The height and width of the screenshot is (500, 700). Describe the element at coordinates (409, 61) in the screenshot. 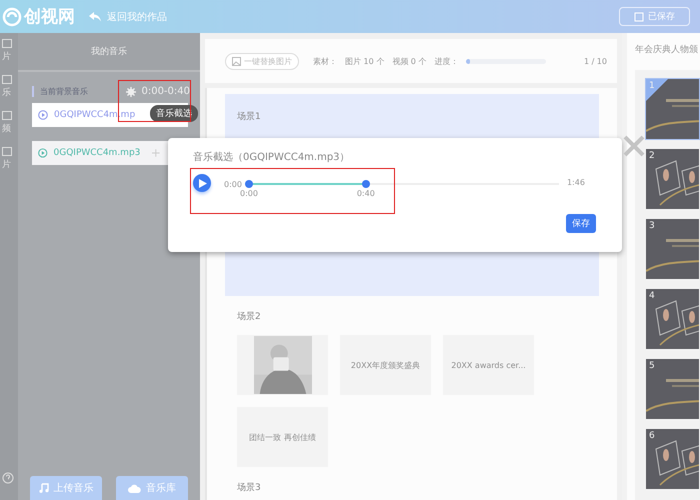

I see `video-count: 视频 0 个` at that location.